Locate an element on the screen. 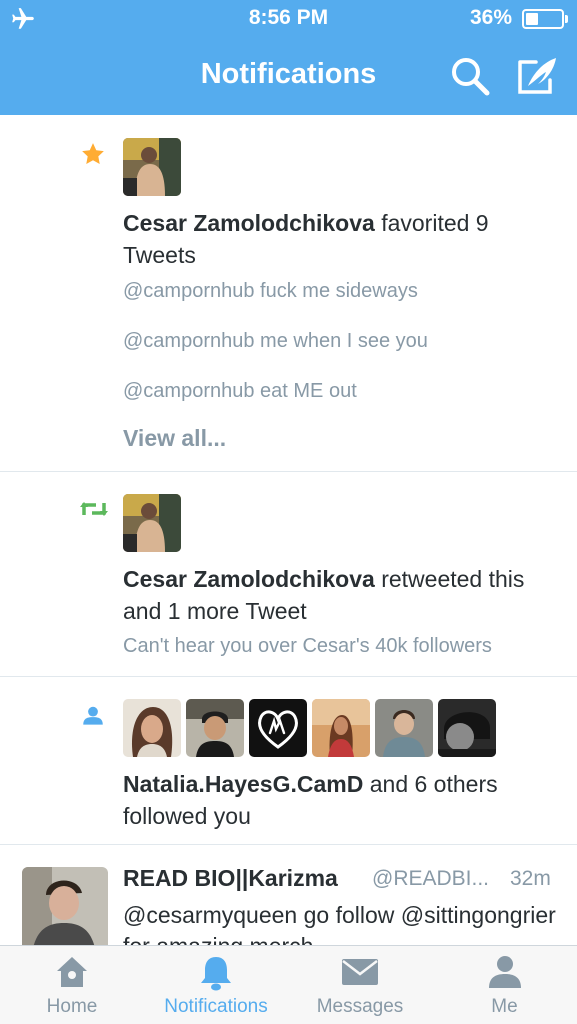 Image resolution: width=577 pixels, height=1024 pixels. battery-level is located at coordinates (532, 19).